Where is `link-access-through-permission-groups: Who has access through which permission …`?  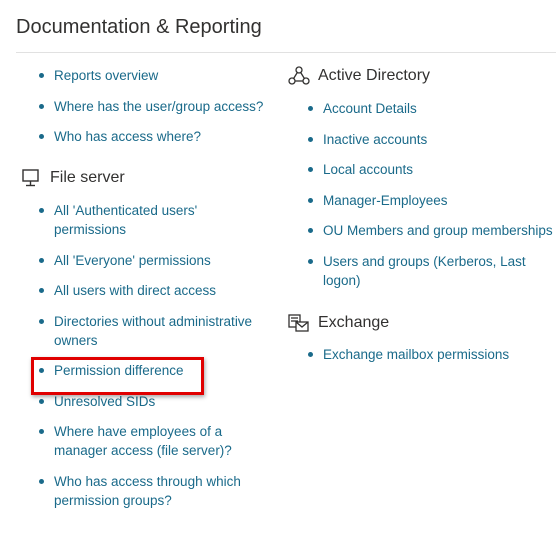 link-access-through-permission-groups: Who has access through which permission … is located at coordinates (147, 491).